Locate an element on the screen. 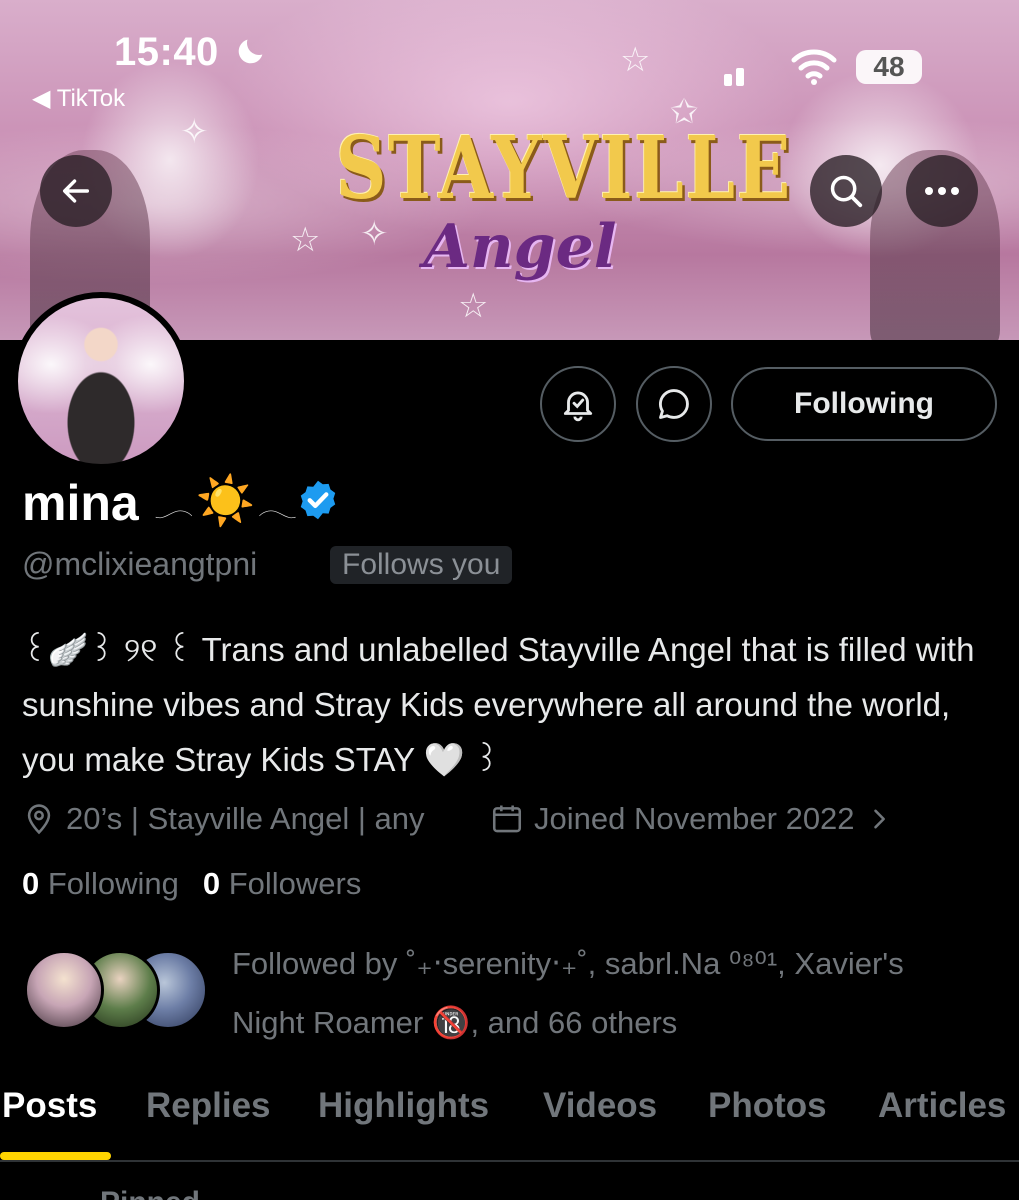 The image size is (1019, 1200). location-text: 20’s | Stayville Angel | any is located at coordinates (245, 818).